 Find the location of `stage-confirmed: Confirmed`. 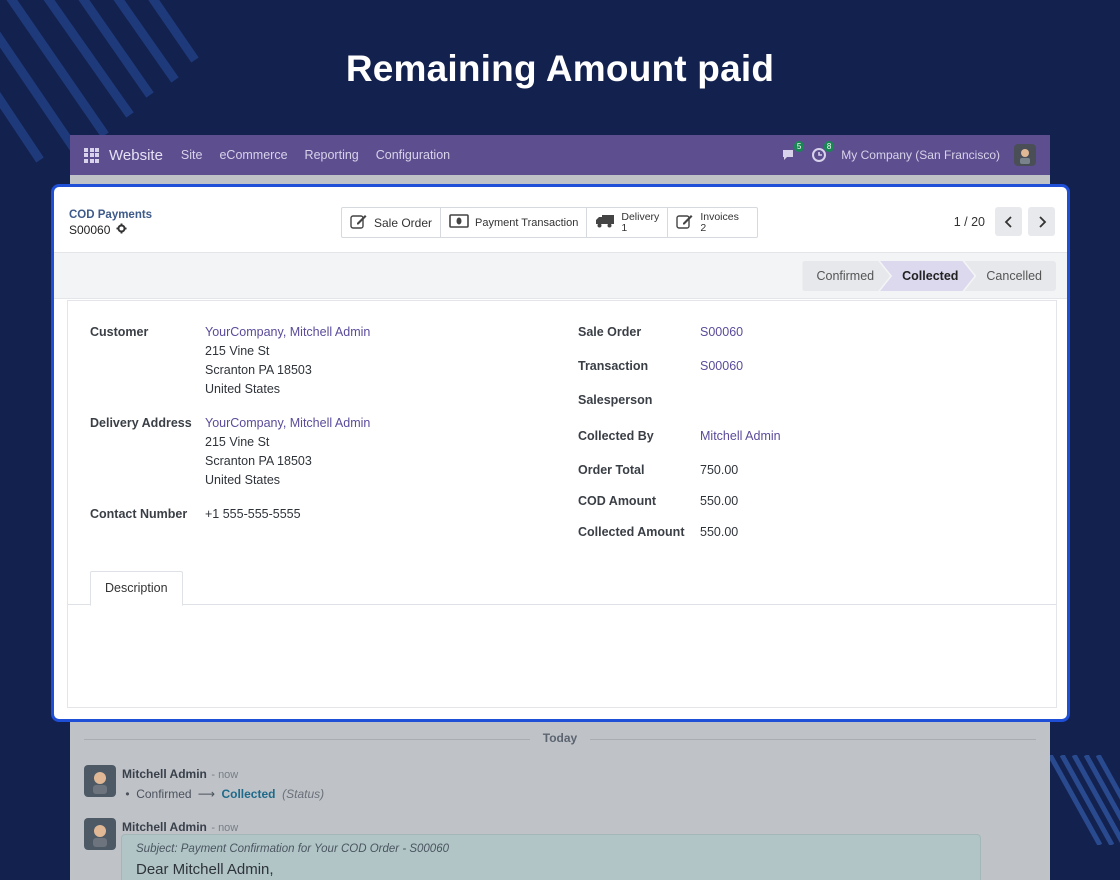

stage-confirmed: Confirmed is located at coordinates (846, 276).